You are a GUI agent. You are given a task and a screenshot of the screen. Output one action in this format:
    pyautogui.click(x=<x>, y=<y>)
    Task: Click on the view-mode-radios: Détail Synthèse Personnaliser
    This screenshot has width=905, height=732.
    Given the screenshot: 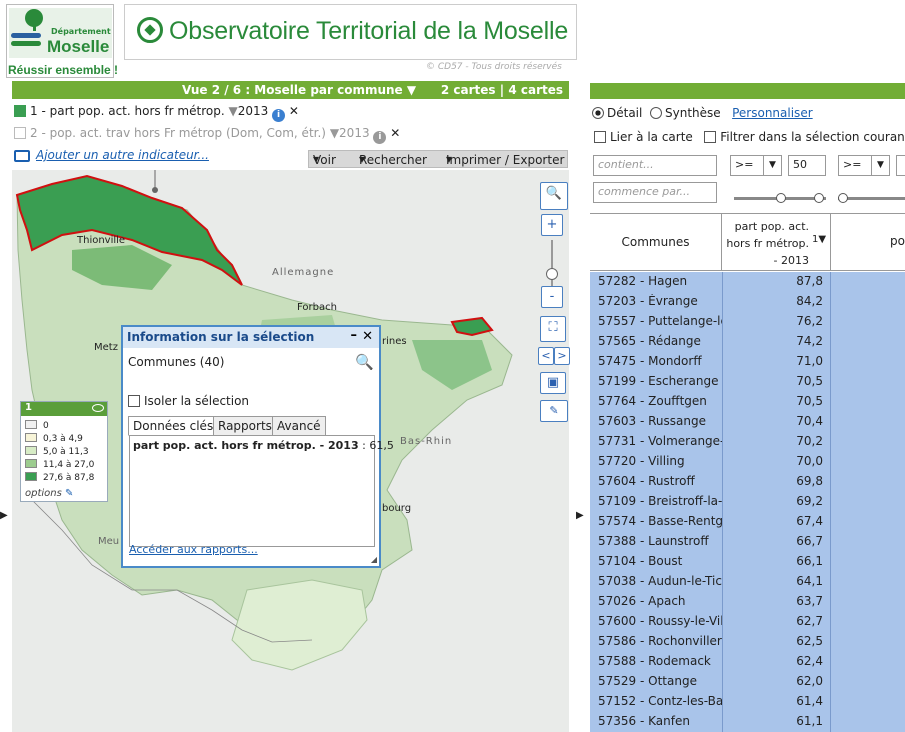 What is the action you would take?
    pyautogui.click(x=702, y=113)
    